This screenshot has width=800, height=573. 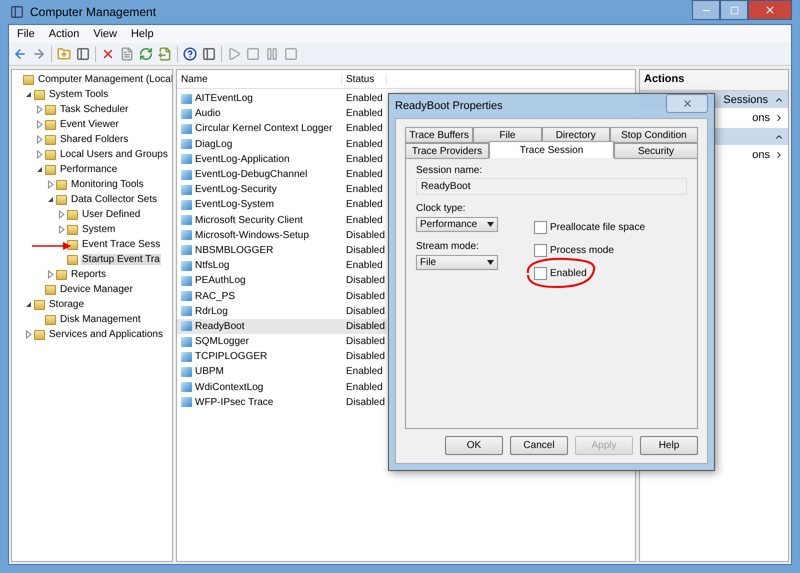 What do you see at coordinates (213, 144) in the screenshot?
I see `session-name: DiagLog` at bounding box center [213, 144].